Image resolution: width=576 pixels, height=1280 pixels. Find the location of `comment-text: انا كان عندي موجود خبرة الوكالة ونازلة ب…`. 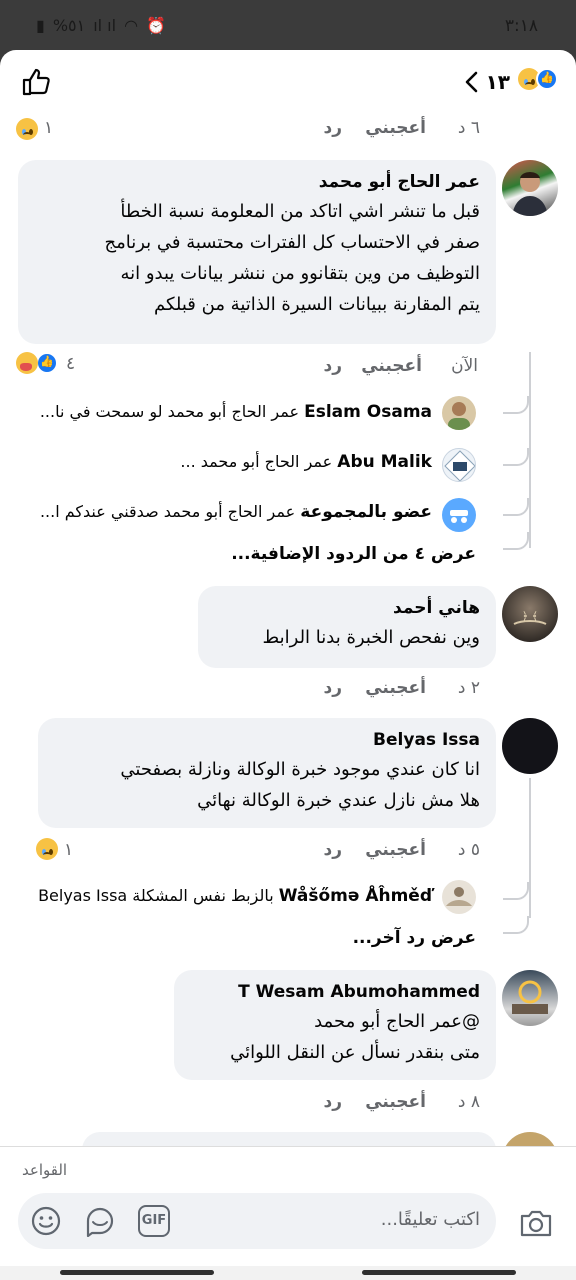

comment-text: انا كان عندي موجود خبرة الوكالة ونازلة ب… is located at coordinates (267, 785).